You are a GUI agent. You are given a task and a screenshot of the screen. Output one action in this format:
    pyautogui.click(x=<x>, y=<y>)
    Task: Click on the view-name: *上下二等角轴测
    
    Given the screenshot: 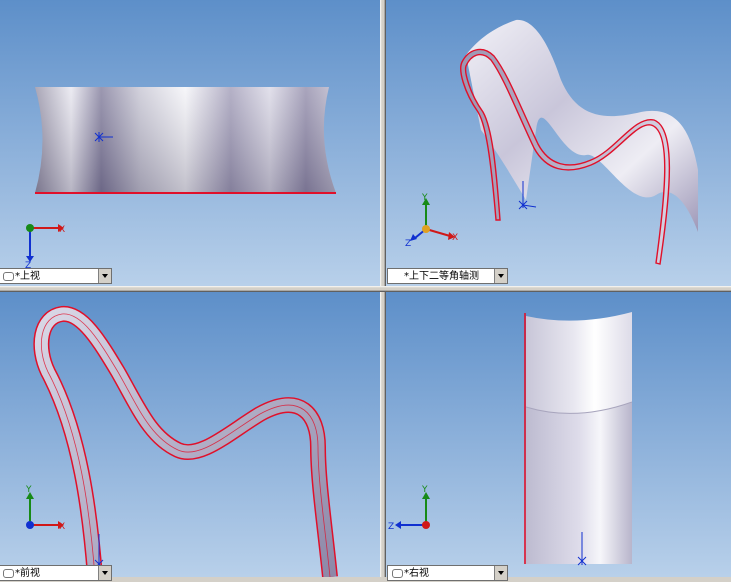 What is the action you would take?
    pyautogui.click(x=441, y=276)
    